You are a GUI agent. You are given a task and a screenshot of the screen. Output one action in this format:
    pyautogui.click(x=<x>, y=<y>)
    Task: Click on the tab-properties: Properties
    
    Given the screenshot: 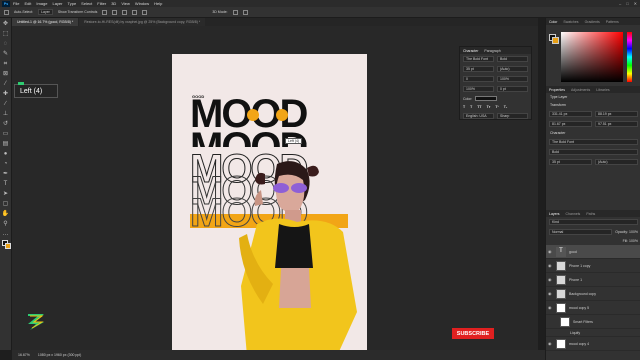 What is the action you would take?
    pyautogui.click(x=557, y=90)
    